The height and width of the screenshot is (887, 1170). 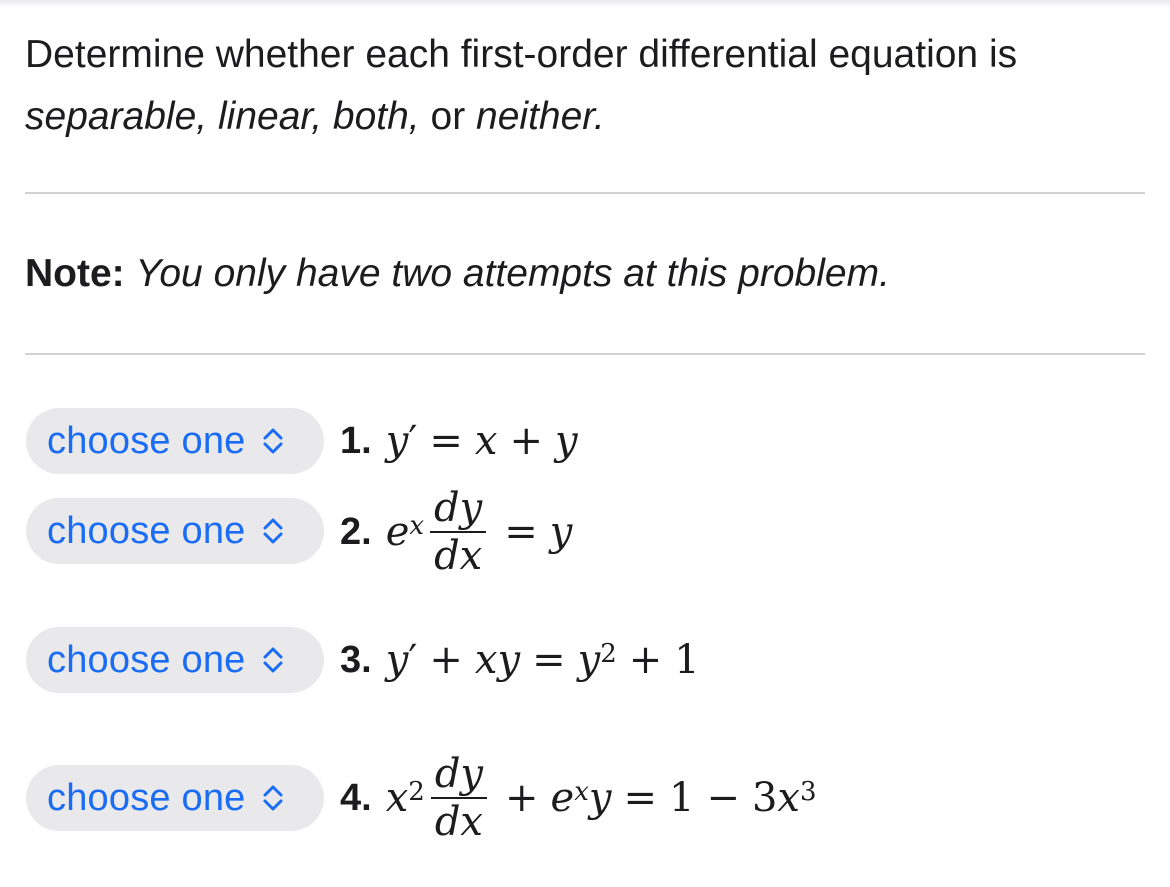 What do you see at coordinates (497, 660) in the screenshot?
I see `math-term: xy` at bounding box center [497, 660].